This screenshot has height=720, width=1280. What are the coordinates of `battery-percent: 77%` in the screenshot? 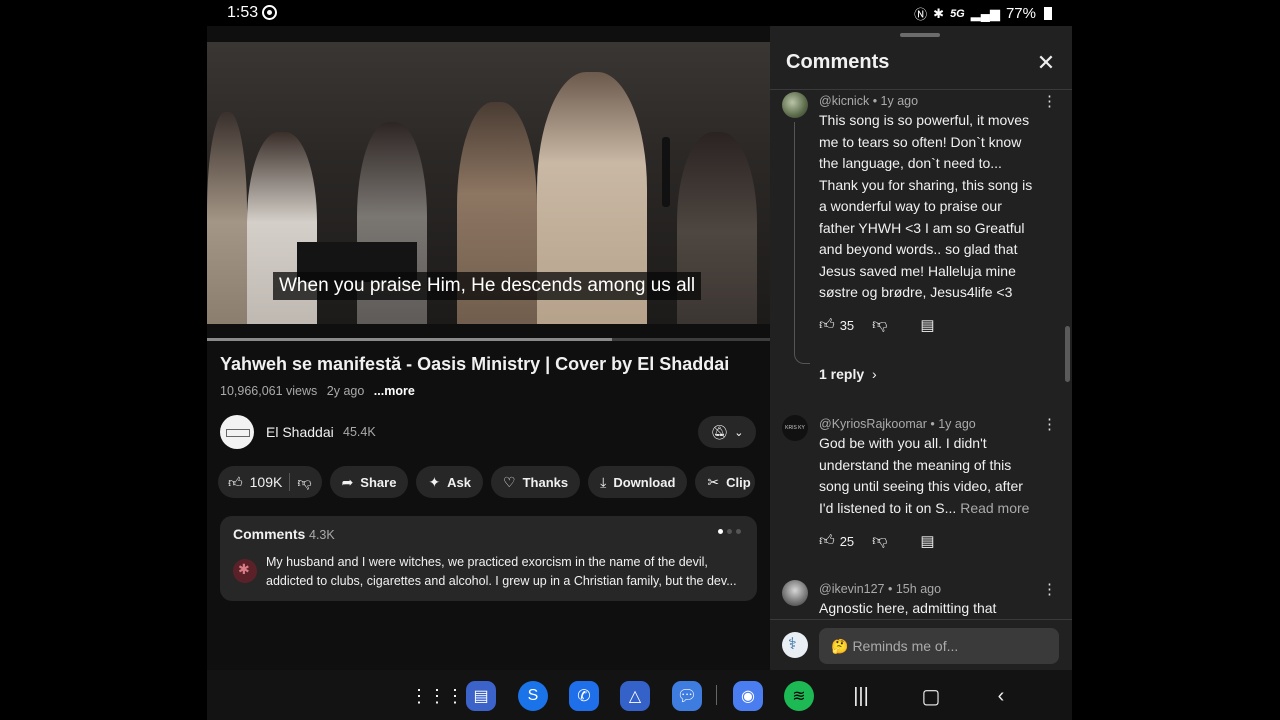 It's located at (1020, 13).